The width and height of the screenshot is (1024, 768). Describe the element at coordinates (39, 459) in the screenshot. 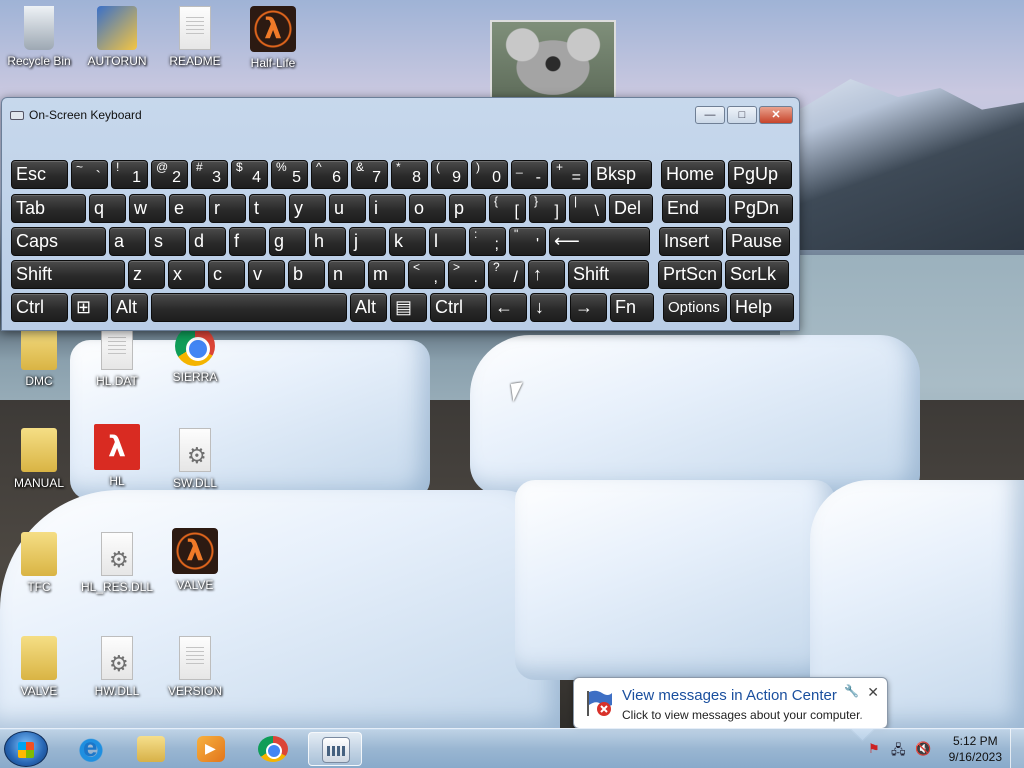

I see `desktop-icon-manual: MANUAL` at that location.